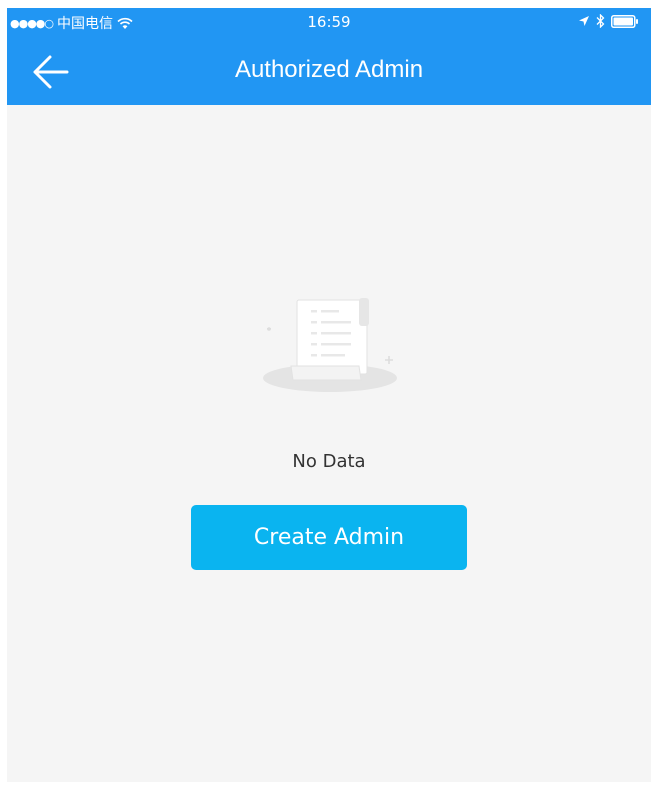 This screenshot has width=655, height=809. I want to click on navigation-bar: Authorized Admin, so click(329, 70).